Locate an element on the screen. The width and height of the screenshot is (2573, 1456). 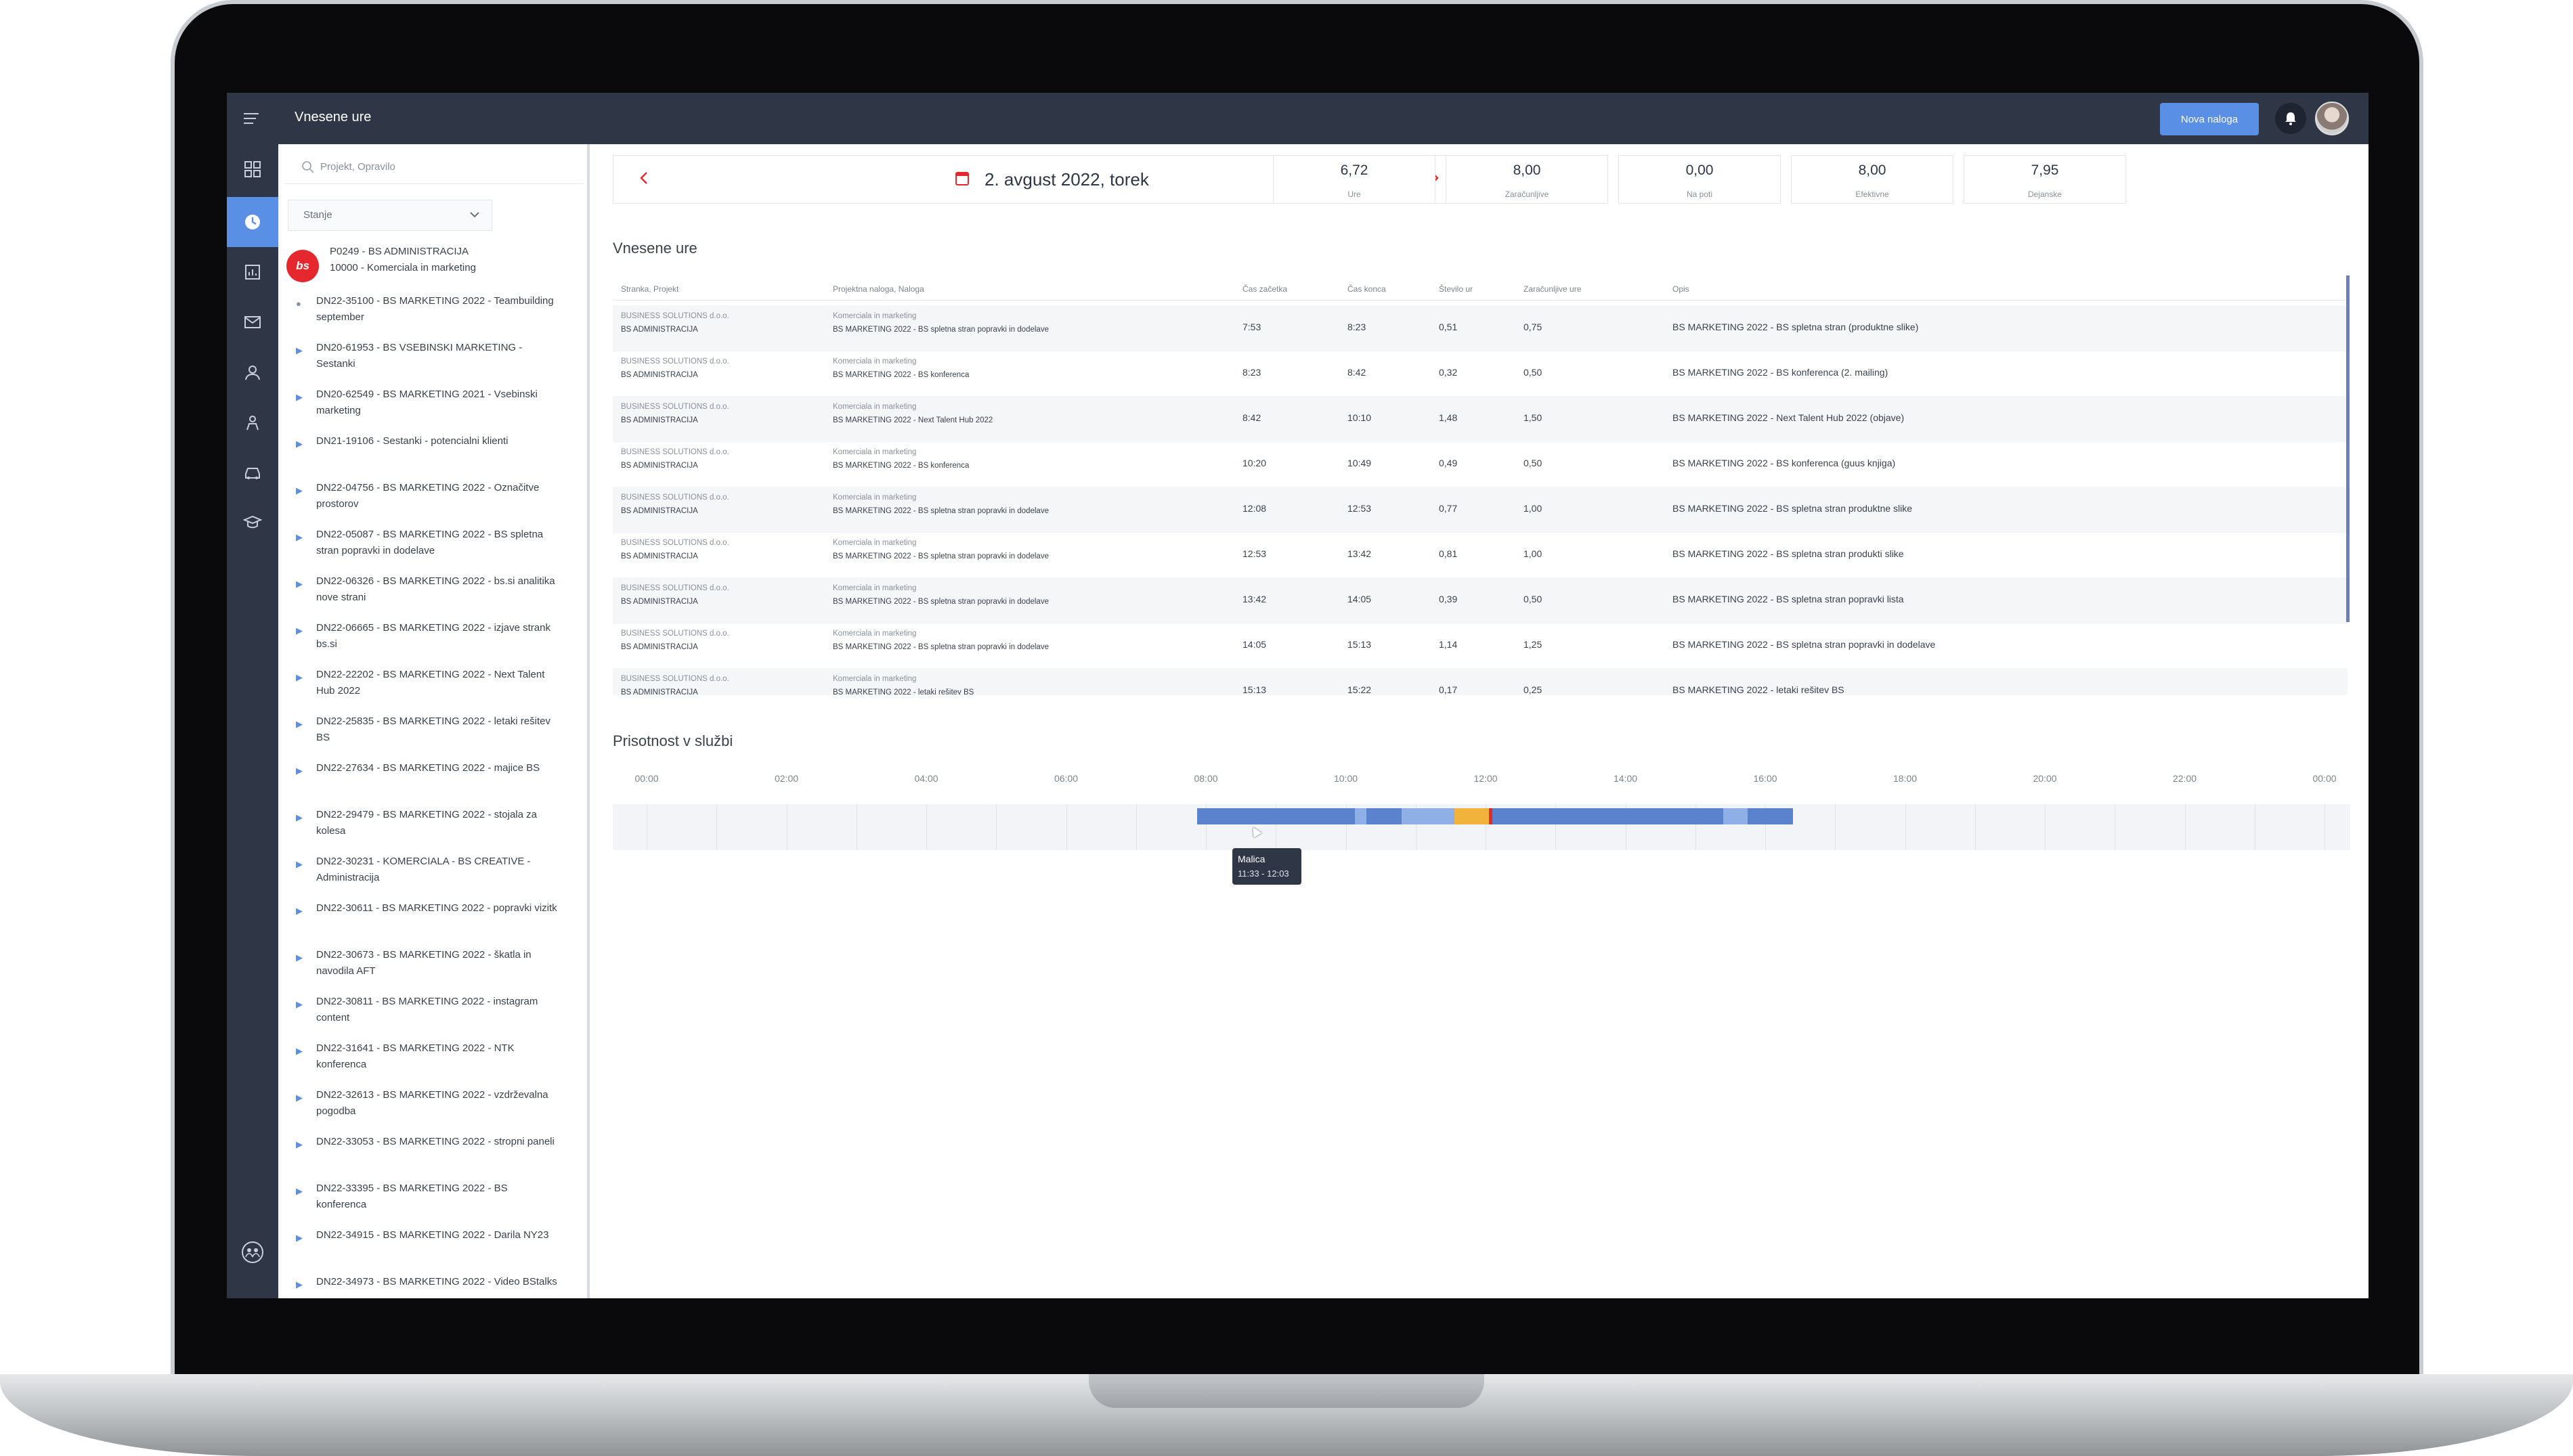
chevron-left-icon is located at coordinates (644, 178).